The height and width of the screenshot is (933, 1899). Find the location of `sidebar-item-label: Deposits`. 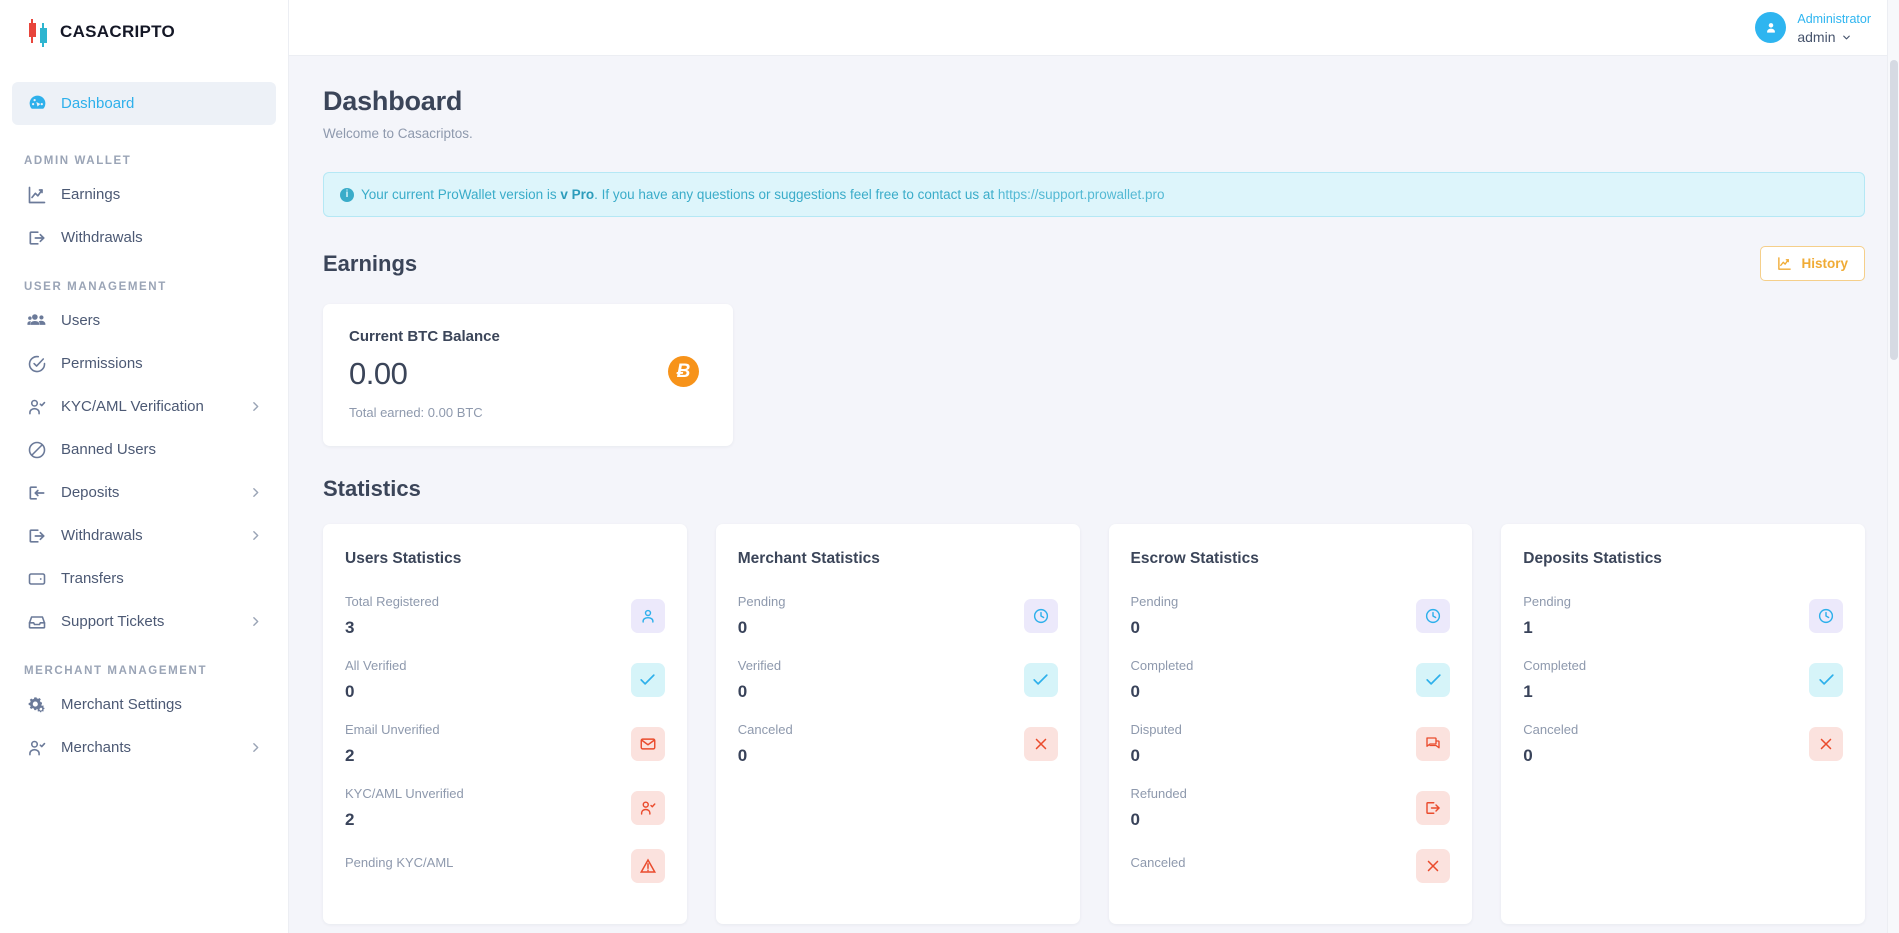

sidebar-item-label: Deposits is located at coordinates (90, 492).